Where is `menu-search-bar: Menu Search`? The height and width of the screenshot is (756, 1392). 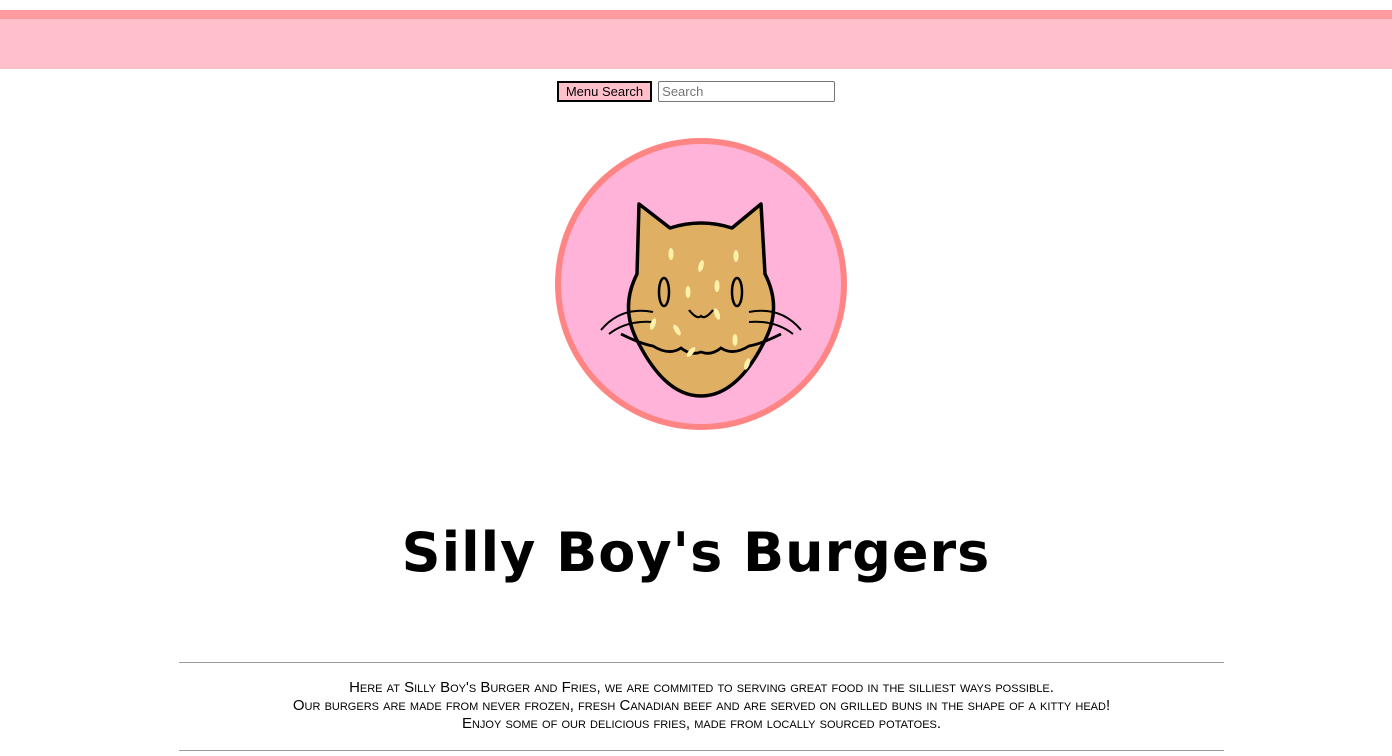
menu-search-bar: Menu Search is located at coordinates (696, 91).